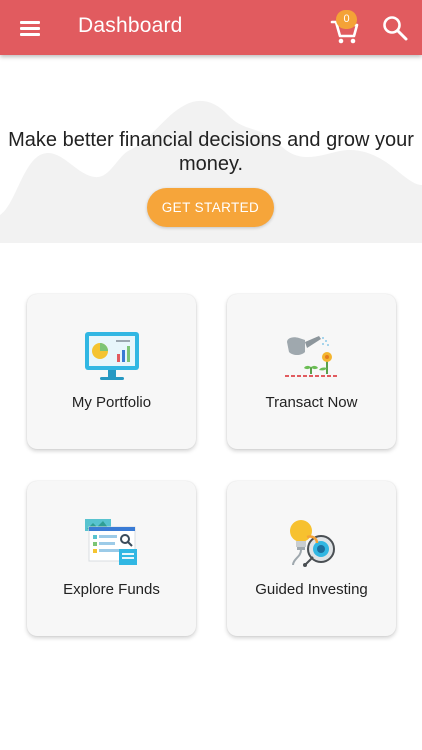 The image size is (422, 750). I want to click on get-started-button: GET STARTED, so click(210, 207).